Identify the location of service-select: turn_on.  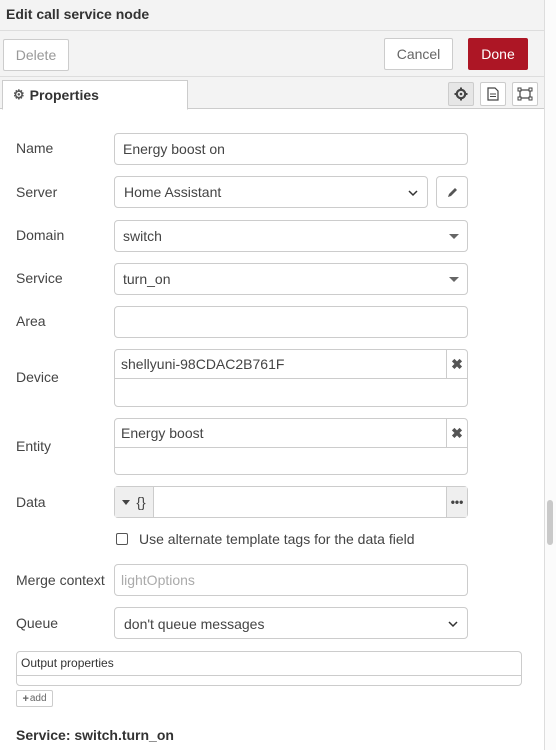
(291, 279).